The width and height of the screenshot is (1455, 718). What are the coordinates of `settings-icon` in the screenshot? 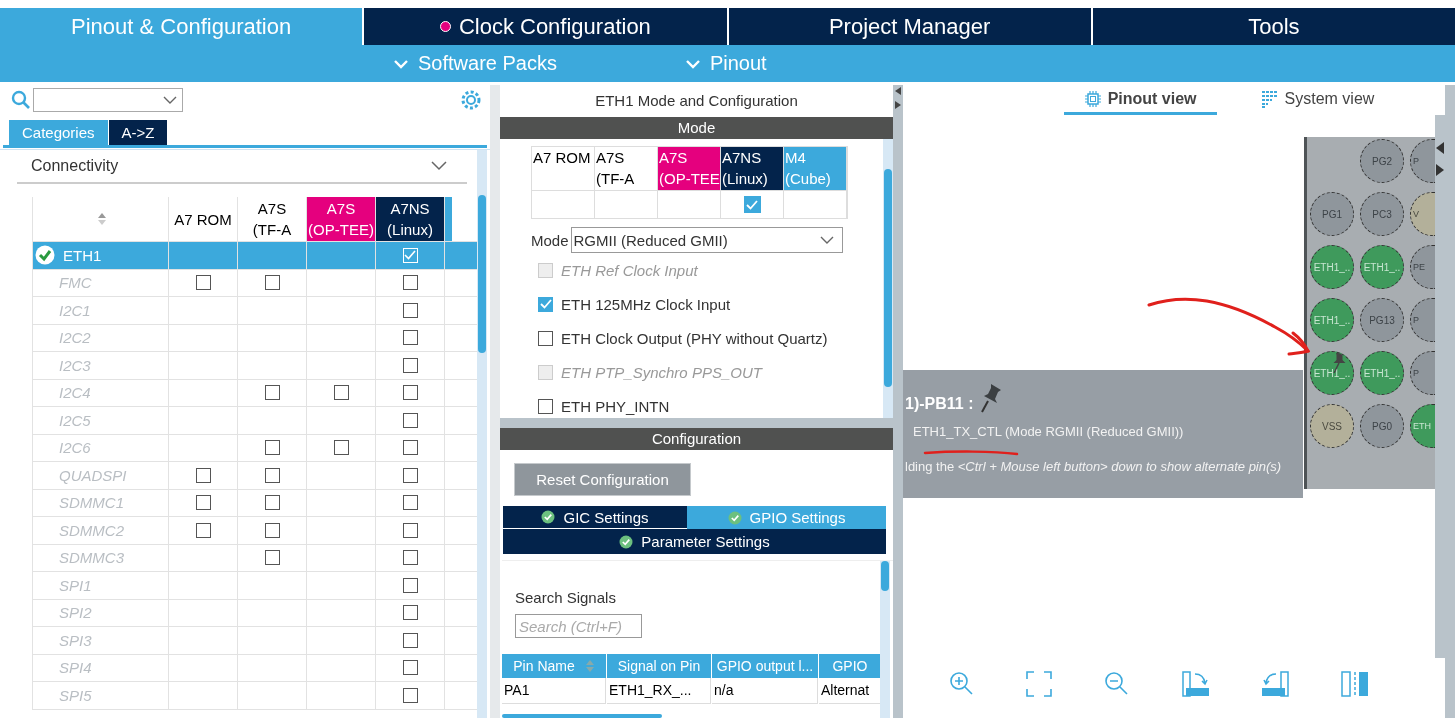 It's located at (471, 100).